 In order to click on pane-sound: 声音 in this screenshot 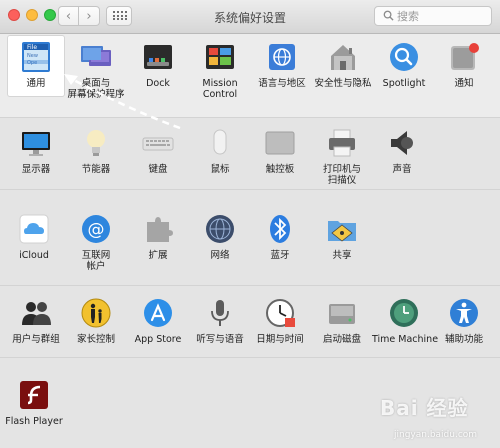, I will do `click(402, 150)`.